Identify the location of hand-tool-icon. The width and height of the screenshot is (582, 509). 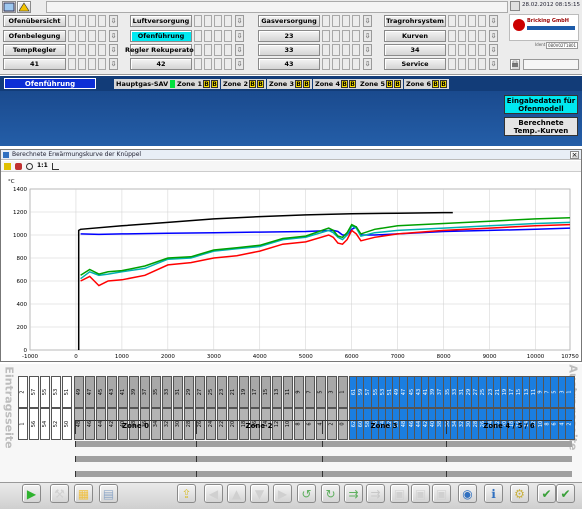
(18, 166).